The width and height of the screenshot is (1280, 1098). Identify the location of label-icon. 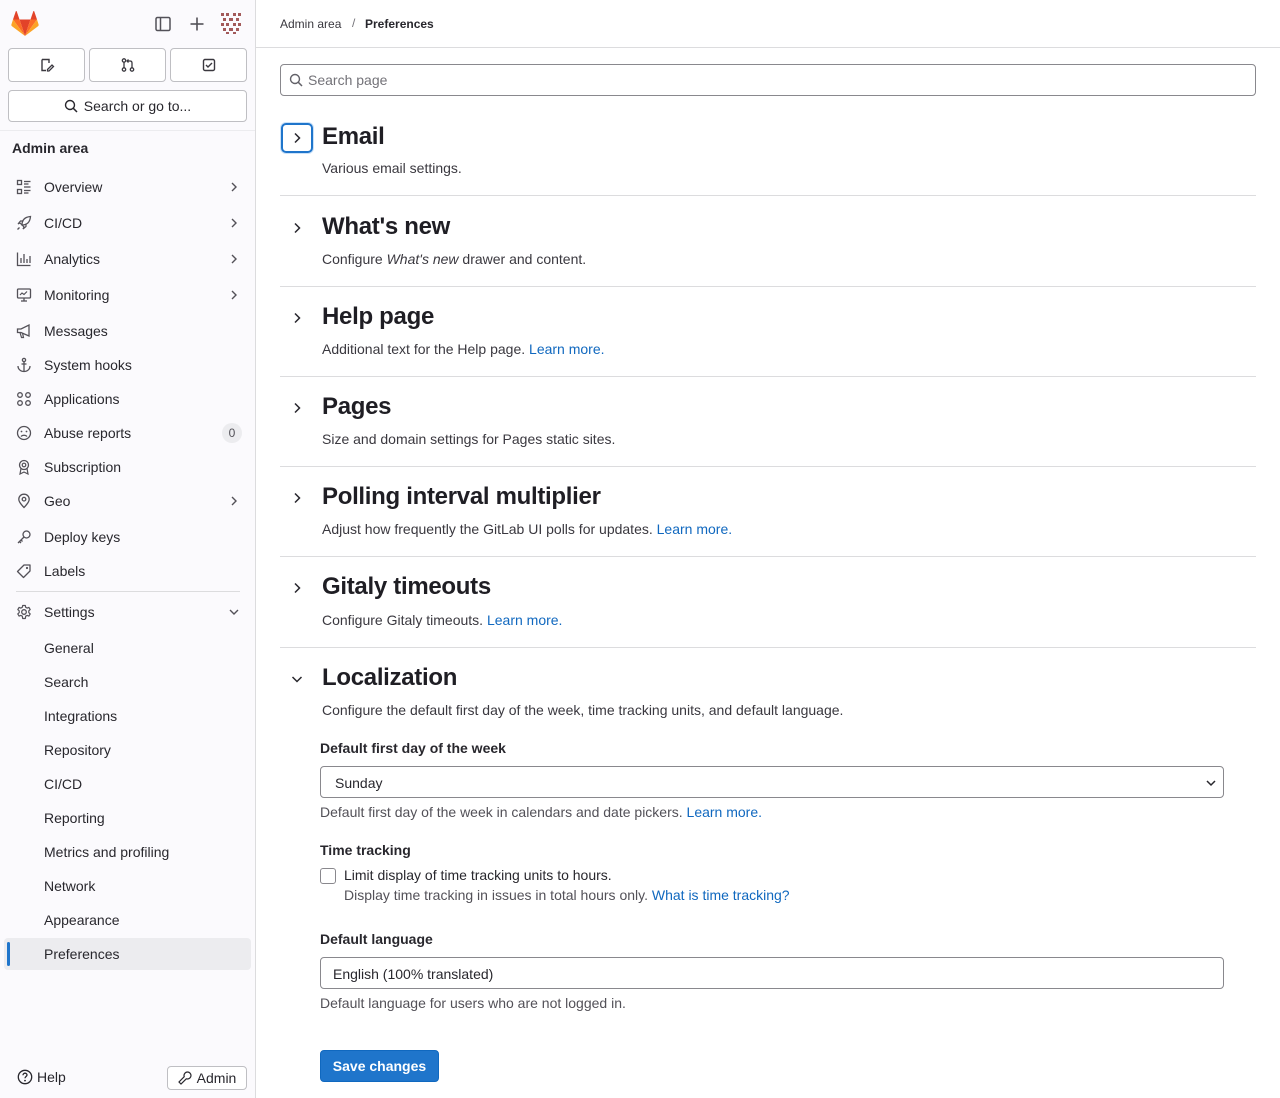
(24, 571).